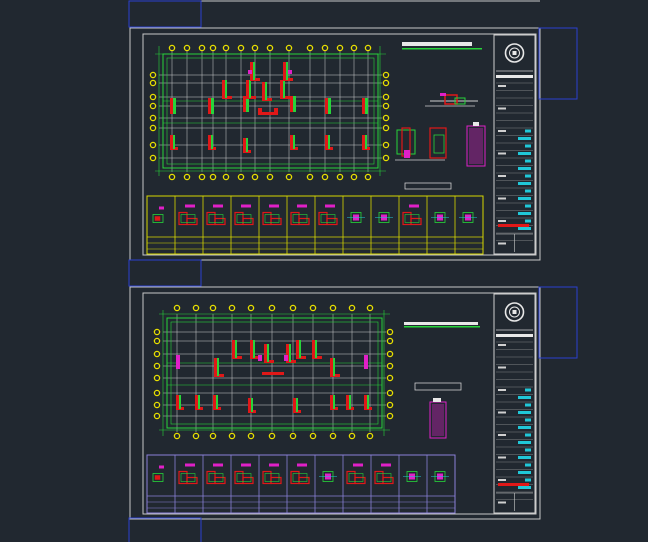  What do you see at coordinates (440, 116) in the screenshot?
I see `notes-area` at bounding box center [440, 116].